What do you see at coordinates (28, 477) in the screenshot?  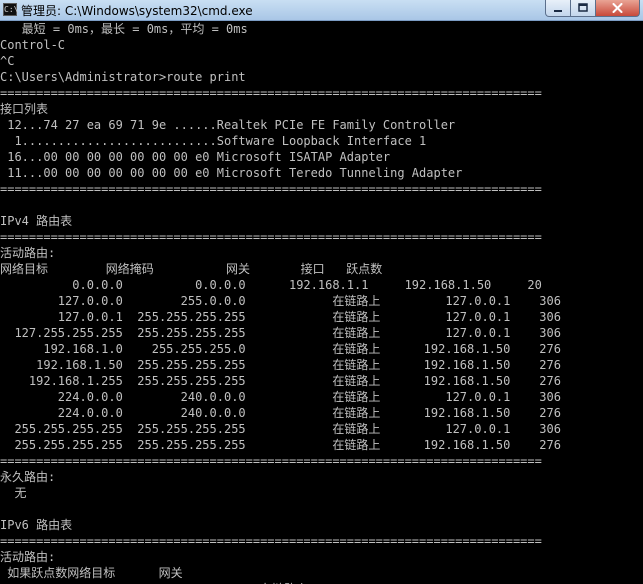 I see `console-line: 永久路由:` at bounding box center [28, 477].